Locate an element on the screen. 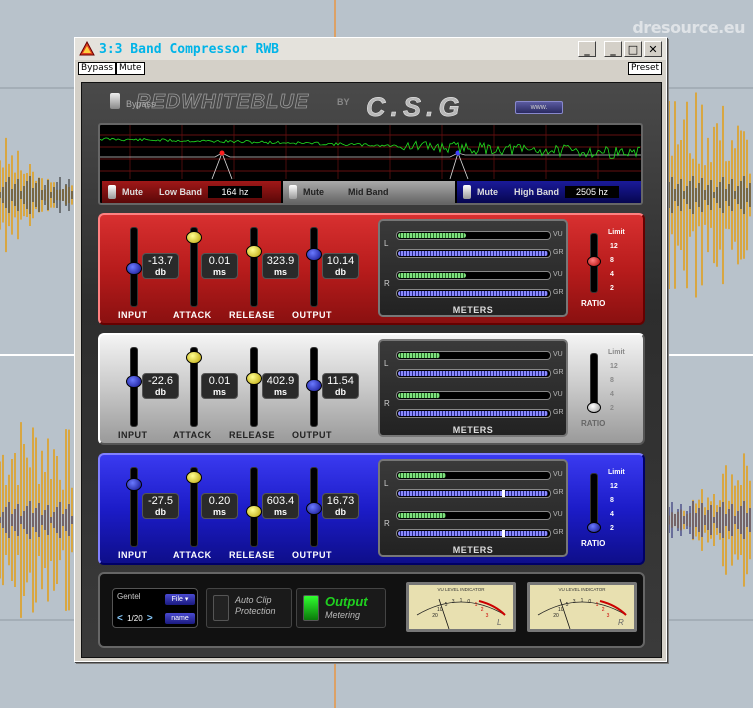 The height and width of the screenshot is (708, 753). menu-minimize-button: _ is located at coordinates (587, 49).